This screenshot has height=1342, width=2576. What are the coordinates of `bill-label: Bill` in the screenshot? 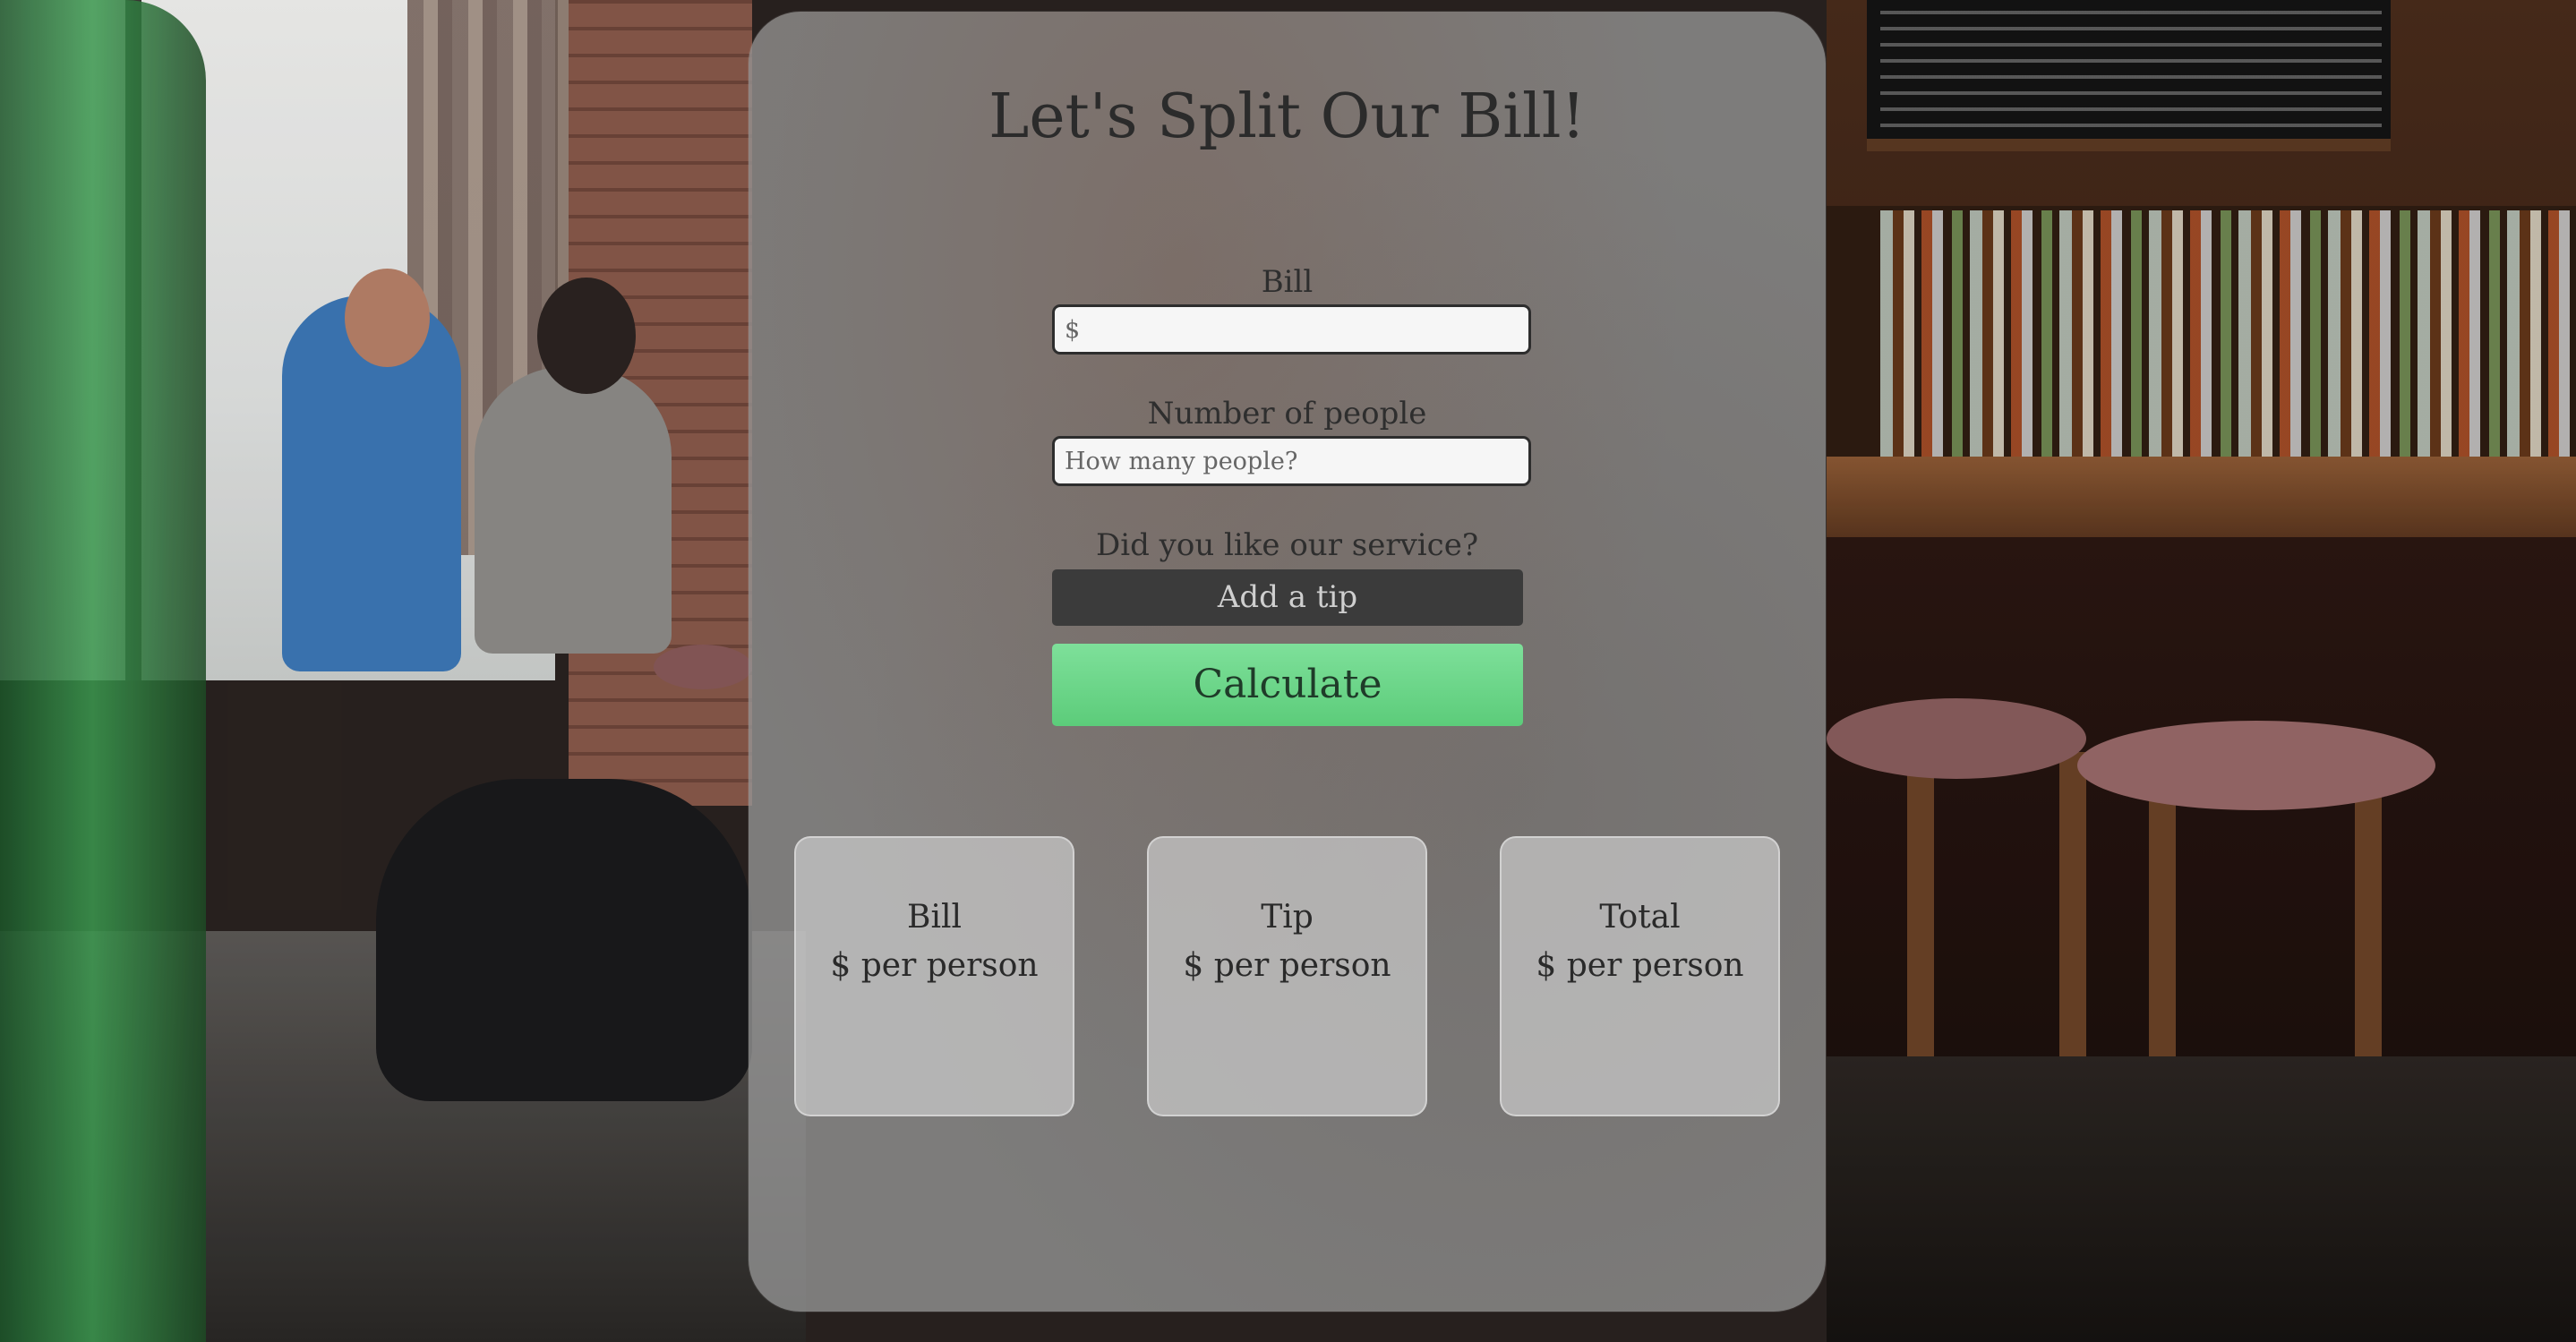 It's located at (1287, 282).